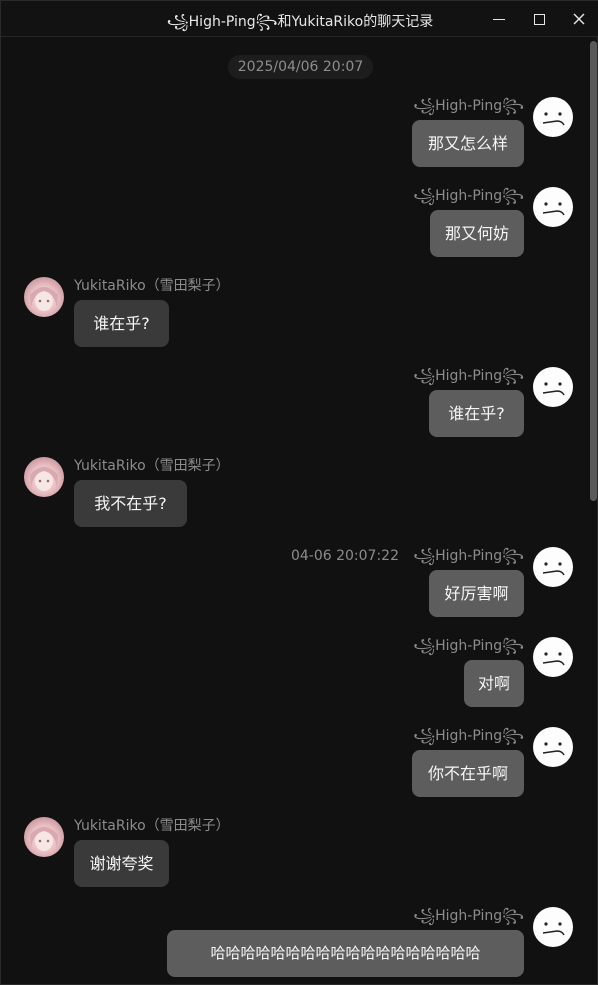 The height and width of the screenshot is (985, 598). I want to click on maximize-button, so click(539, 19).